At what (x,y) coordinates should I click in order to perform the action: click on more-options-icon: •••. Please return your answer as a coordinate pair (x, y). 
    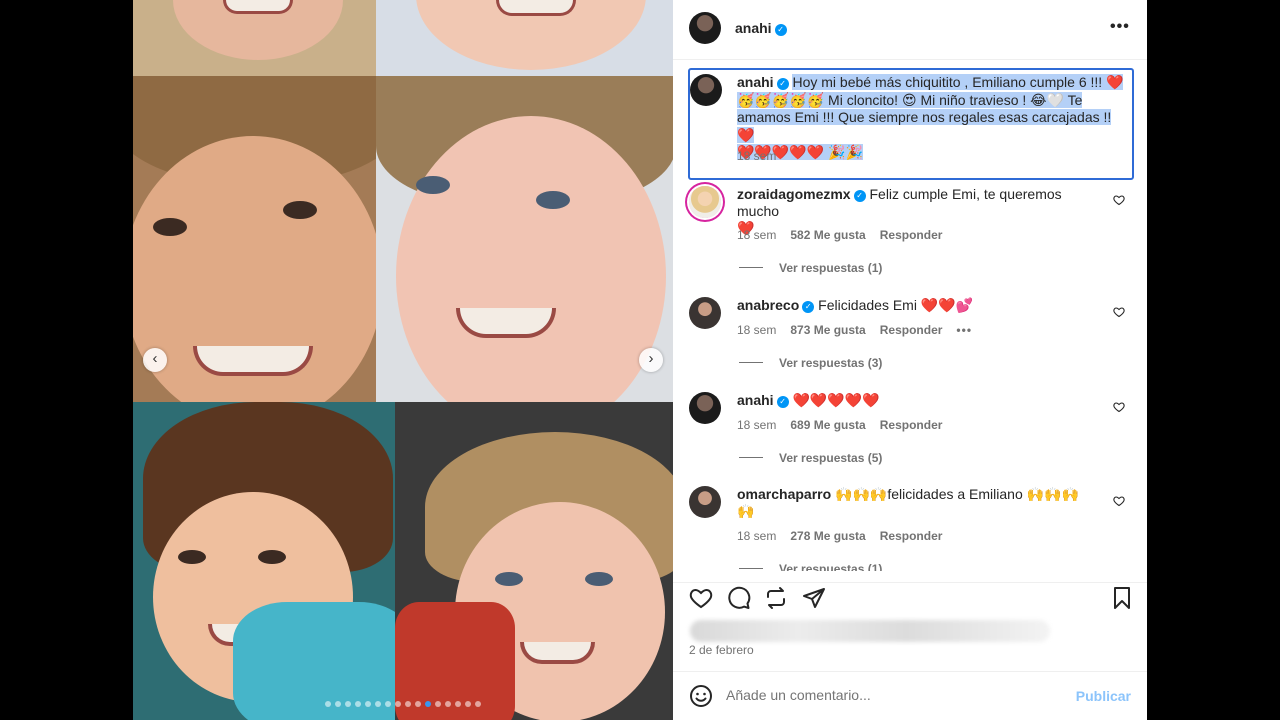
    Looking at the image, I should click on (1120, 27).